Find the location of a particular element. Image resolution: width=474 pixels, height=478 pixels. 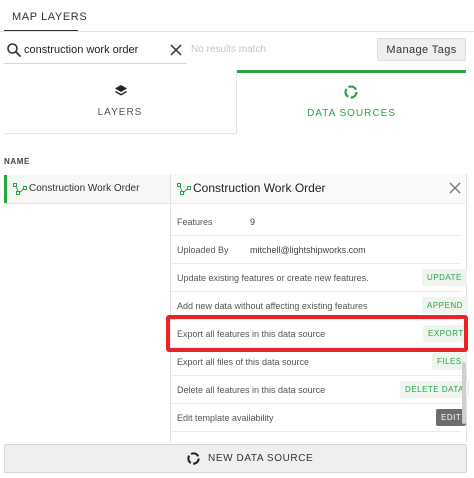

layers-icon is located at coordinates (121, 90).